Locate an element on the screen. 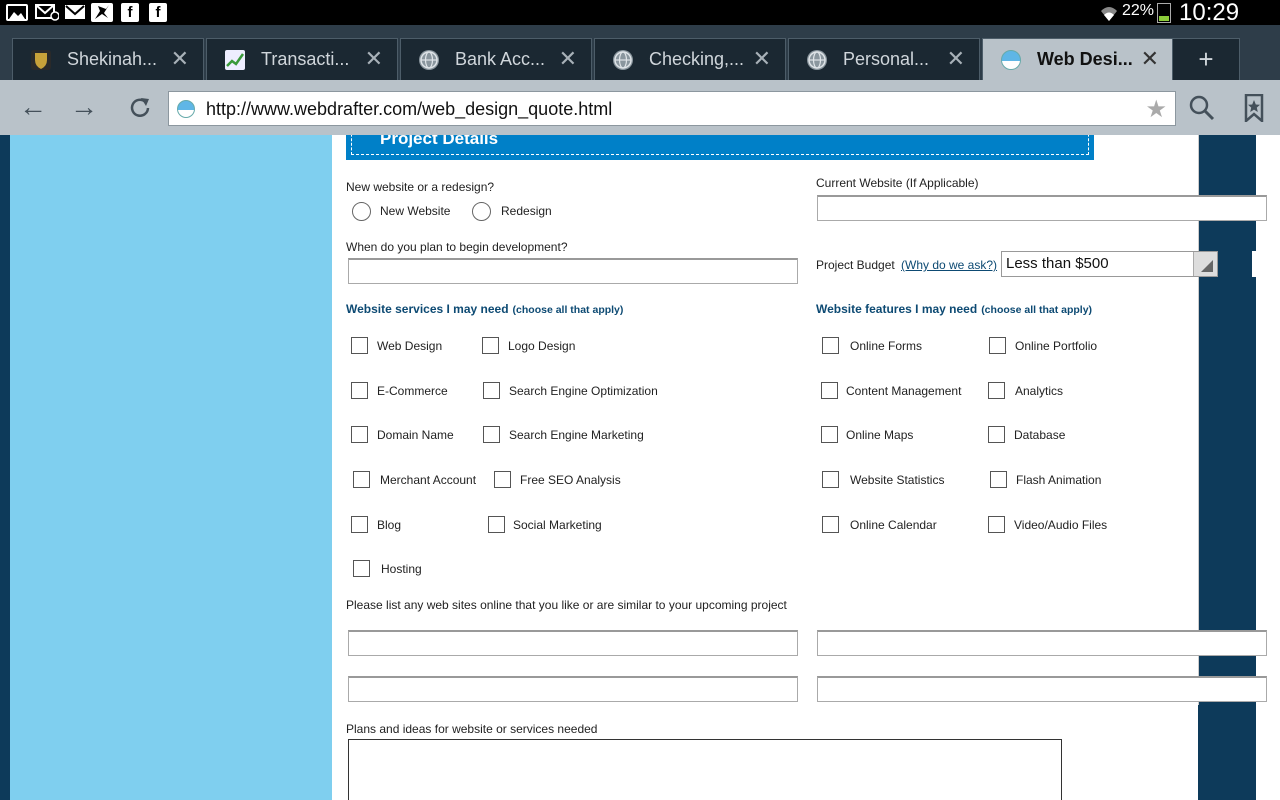 The width and height of the screenshot is (1280, 800). checkbox-video-audio-files is located at coordinates (996, 524).